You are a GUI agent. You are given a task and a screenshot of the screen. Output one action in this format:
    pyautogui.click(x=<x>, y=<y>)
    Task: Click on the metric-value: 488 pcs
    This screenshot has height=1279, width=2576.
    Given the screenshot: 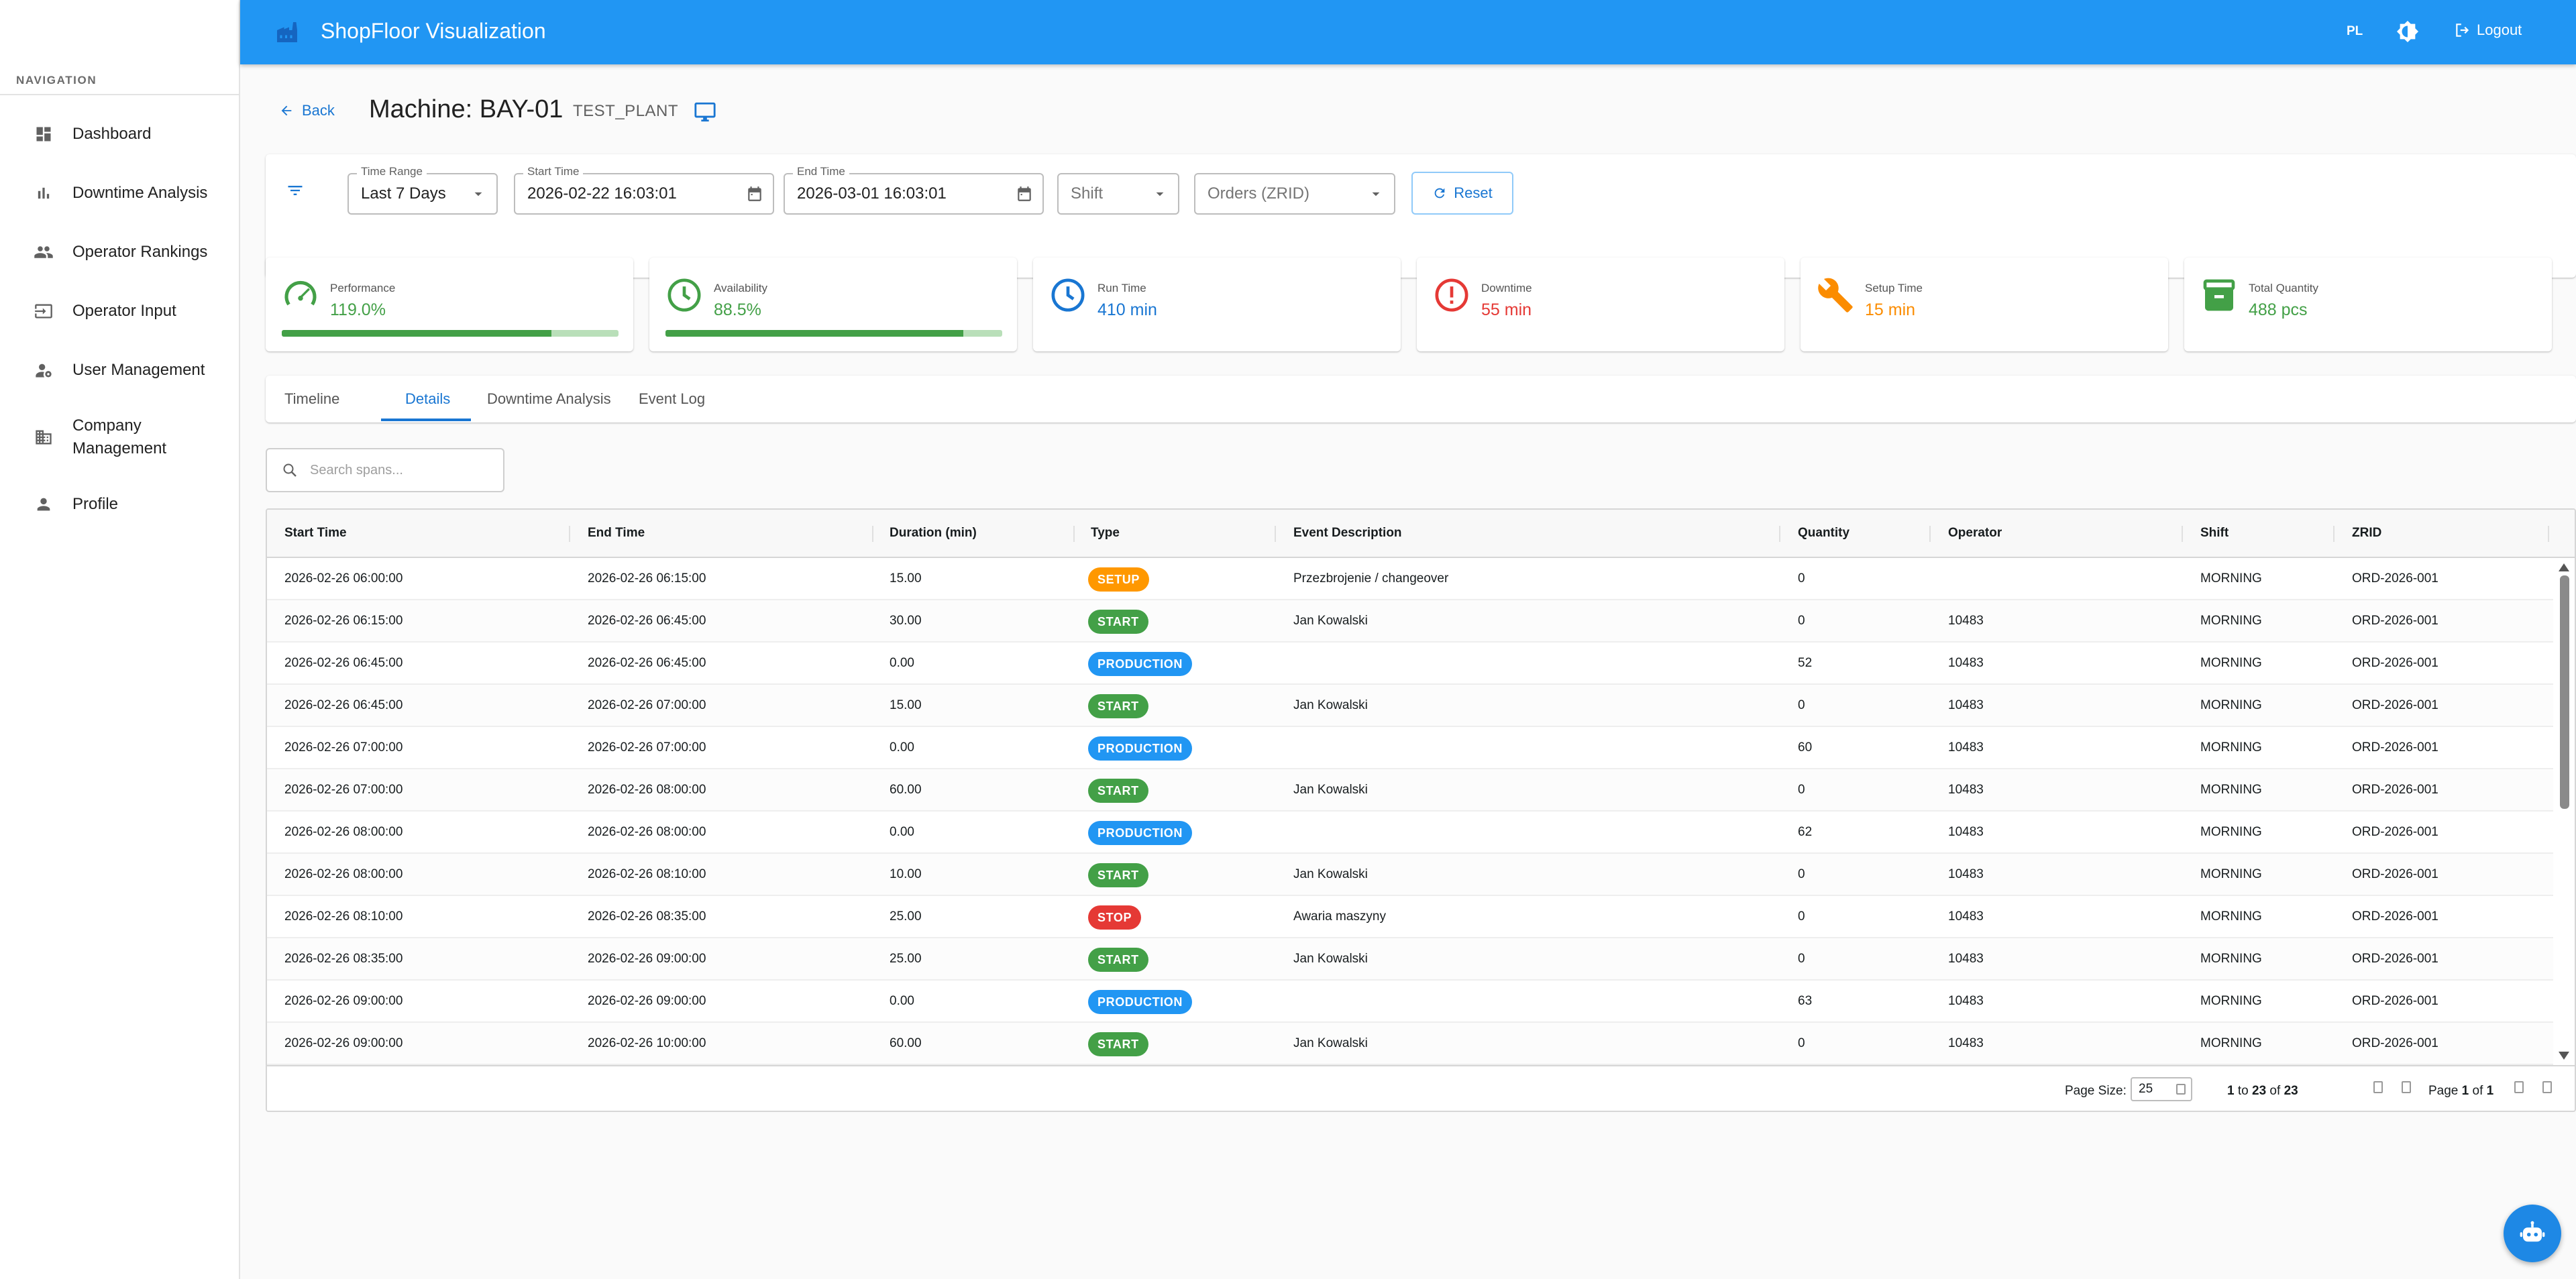 What is the action you would take?
    pyautogui.click(x=2278, y=309)
    